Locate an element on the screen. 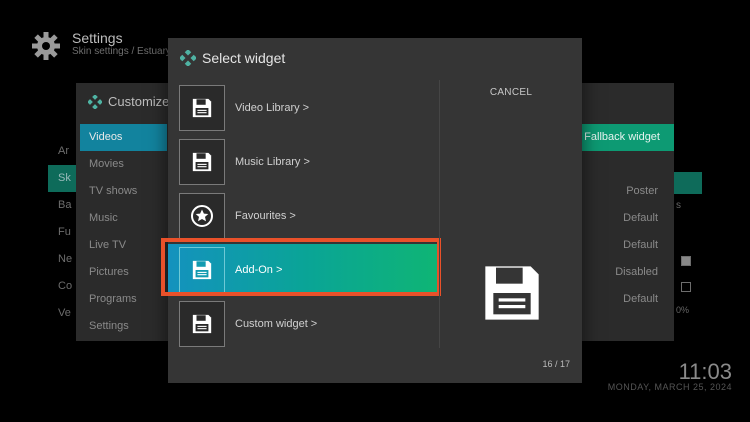 The width and height of the screenshot is (750, 422). widget-item-label: Add-On > is located at coordinates (259, 270).